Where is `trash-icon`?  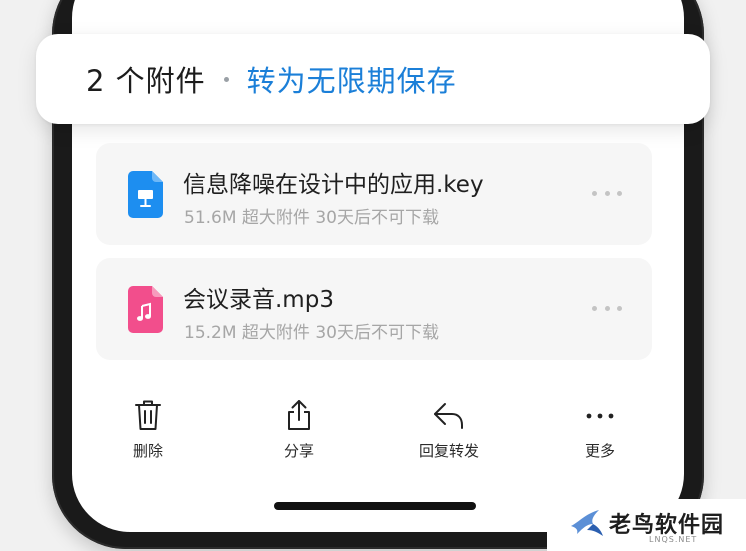 trash-icon is located at coordinates (148, 415).